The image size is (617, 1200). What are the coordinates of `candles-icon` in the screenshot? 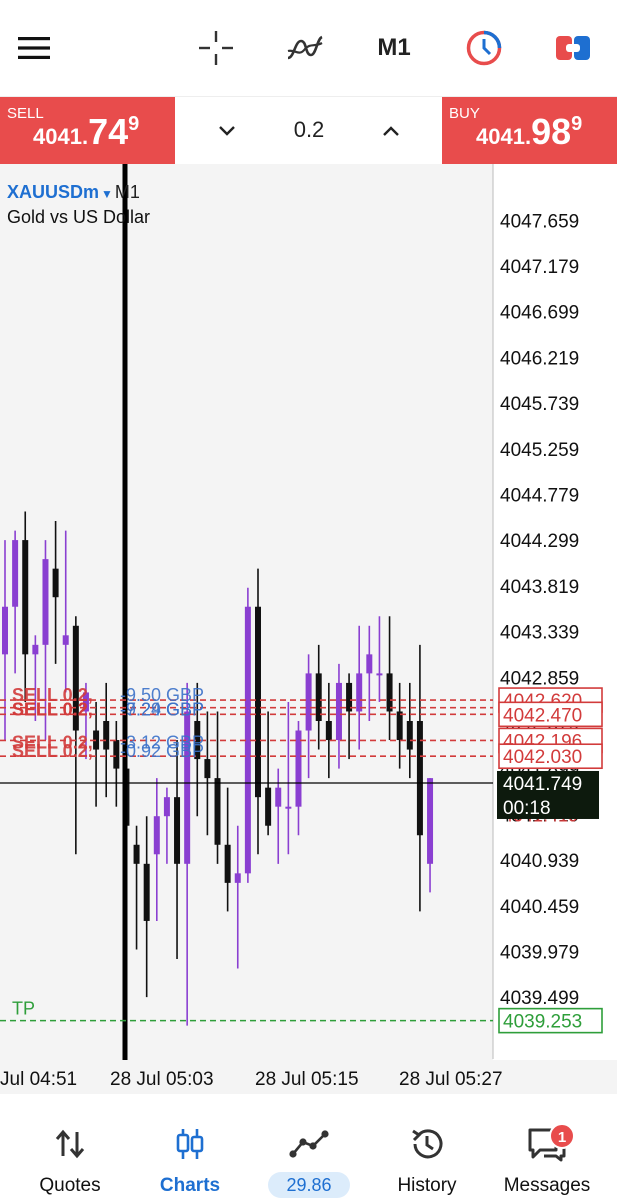 It's located at (190, 1144).